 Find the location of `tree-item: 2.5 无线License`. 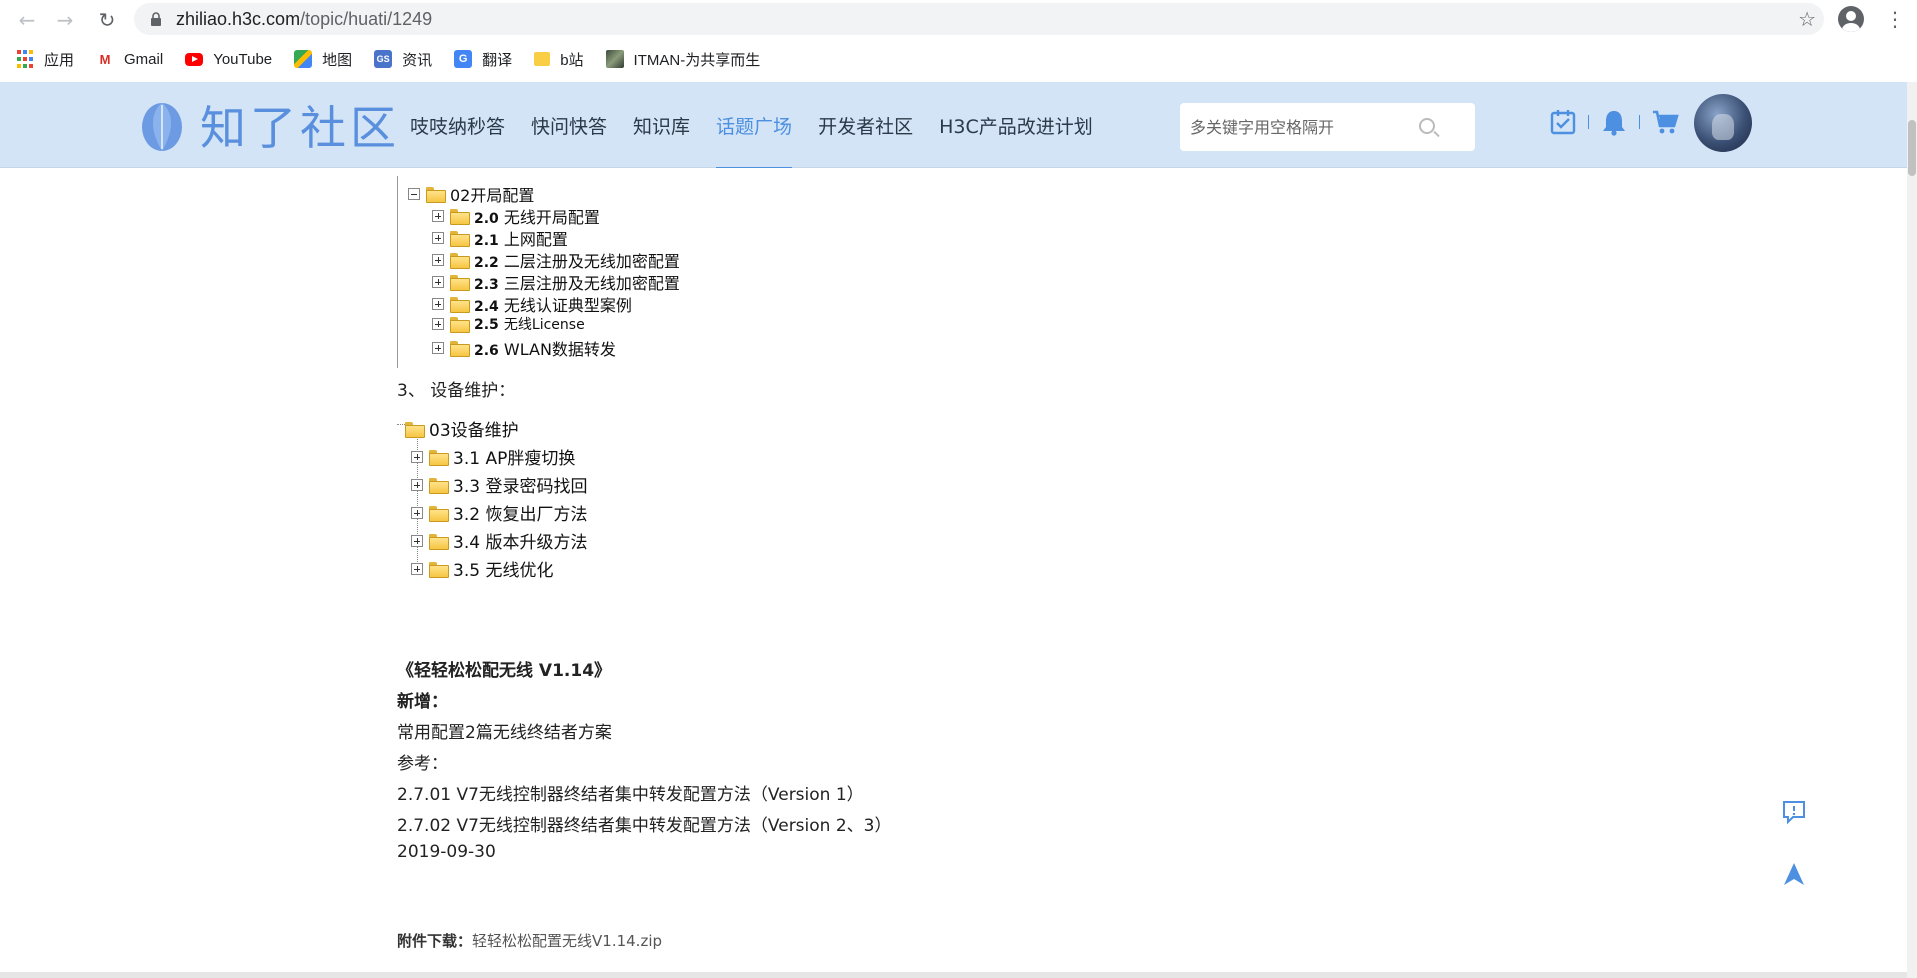

tree-item: 2.5 无线License is located at coordinates (508, 324).